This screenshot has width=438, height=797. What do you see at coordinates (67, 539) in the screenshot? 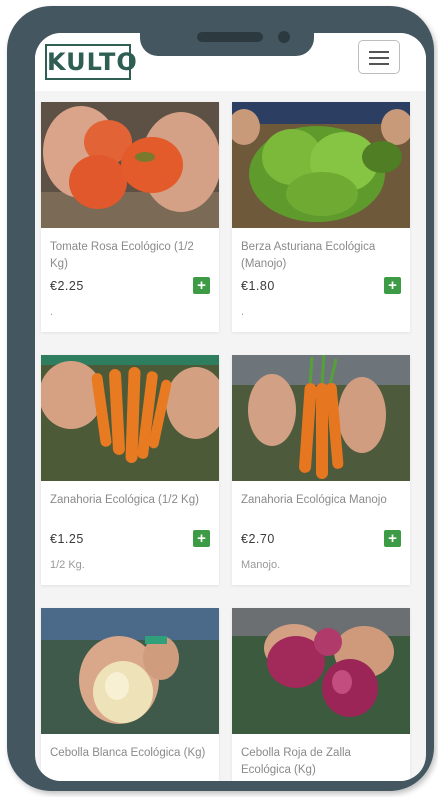
I see `product-price: €1.25` at bounding box center [67, 539].